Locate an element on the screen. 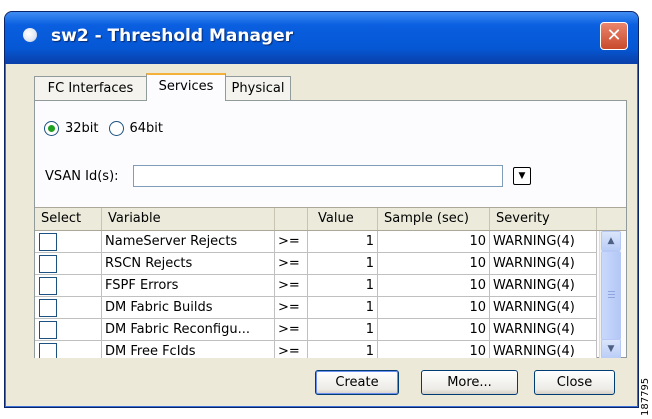 This screenshot has height=419, width=652. variable-cell: DM Free FcIds is located at coordinates (188, 349).